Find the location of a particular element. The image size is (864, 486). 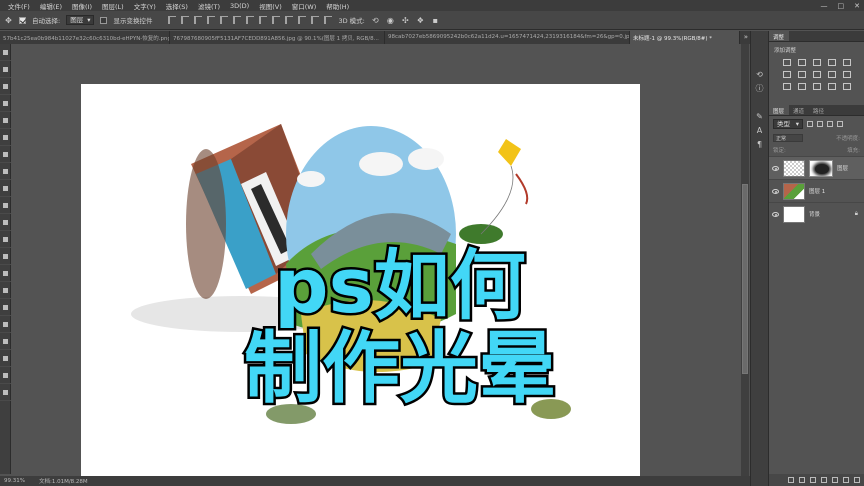

menu-window: 窗口(W) is located at coordinates (304, 6).